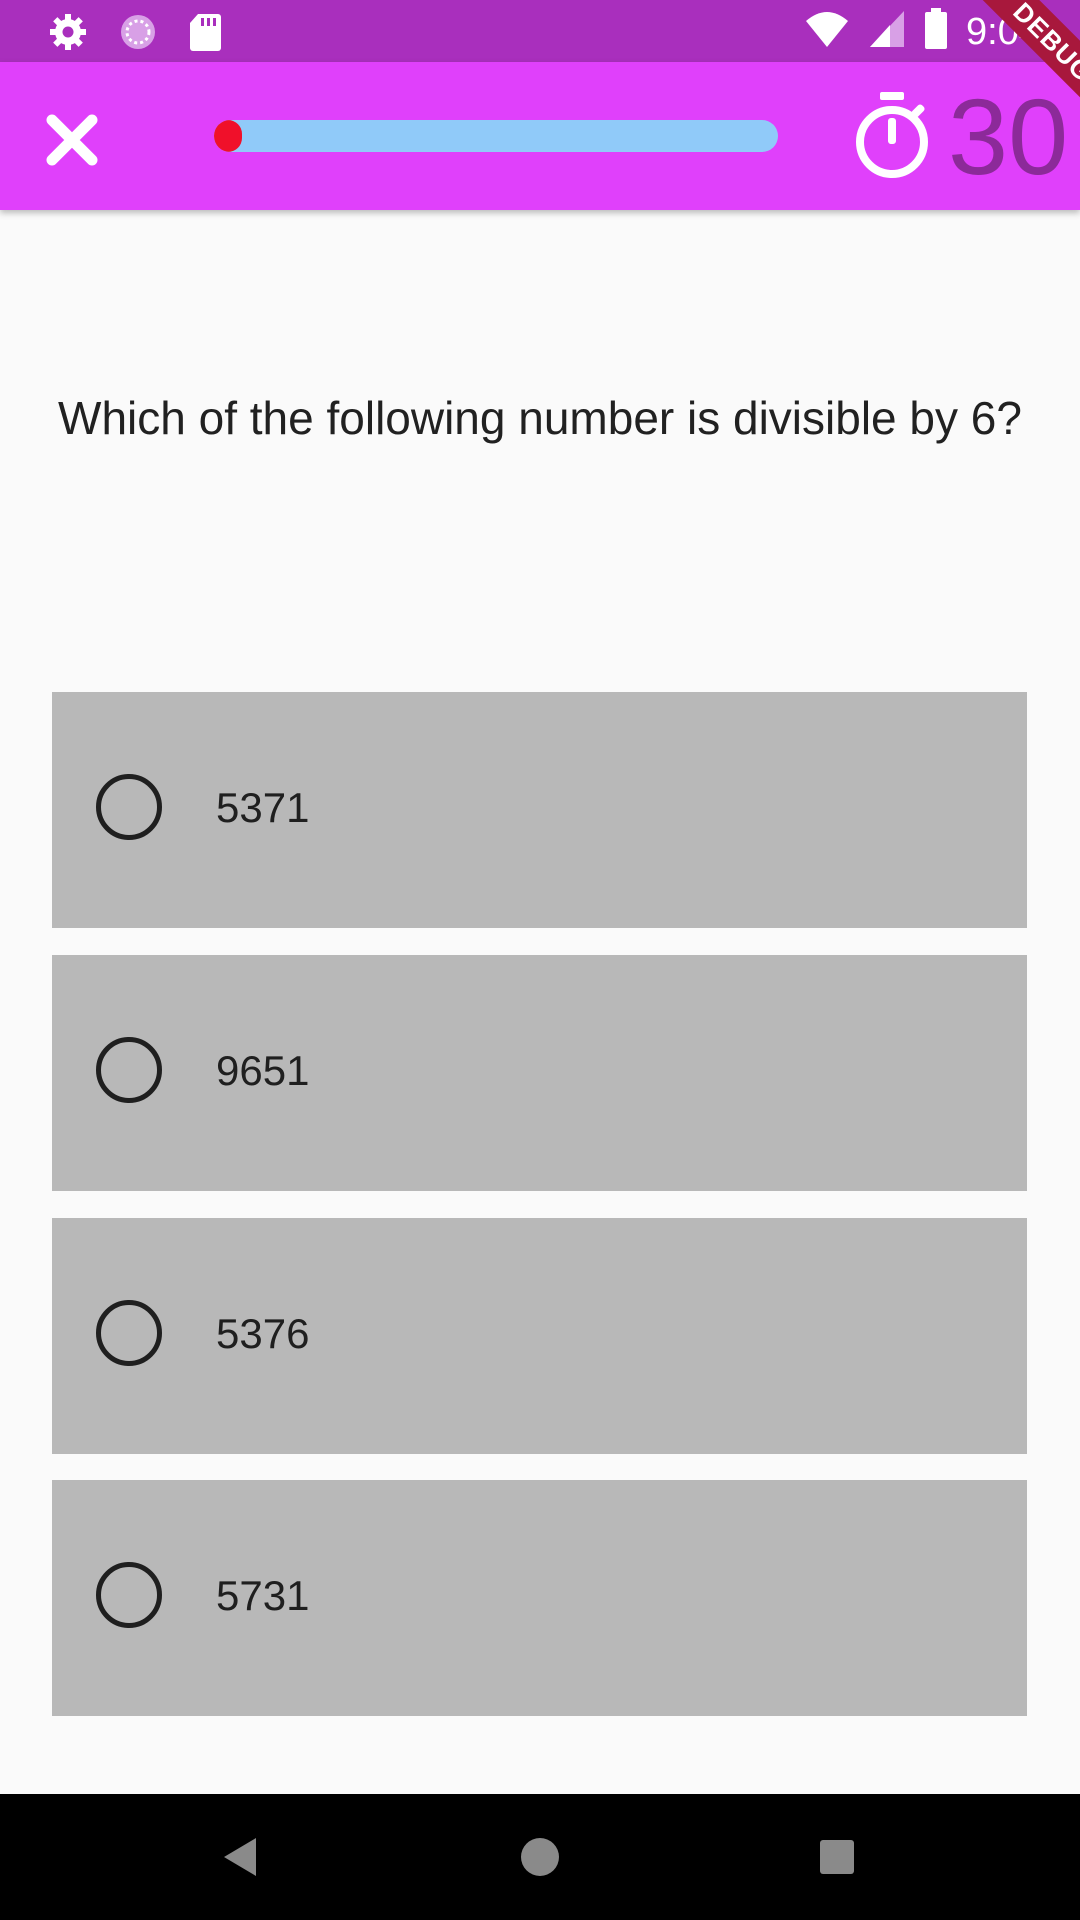  I want to click on answer-option: 5731, so click(539, 1598).